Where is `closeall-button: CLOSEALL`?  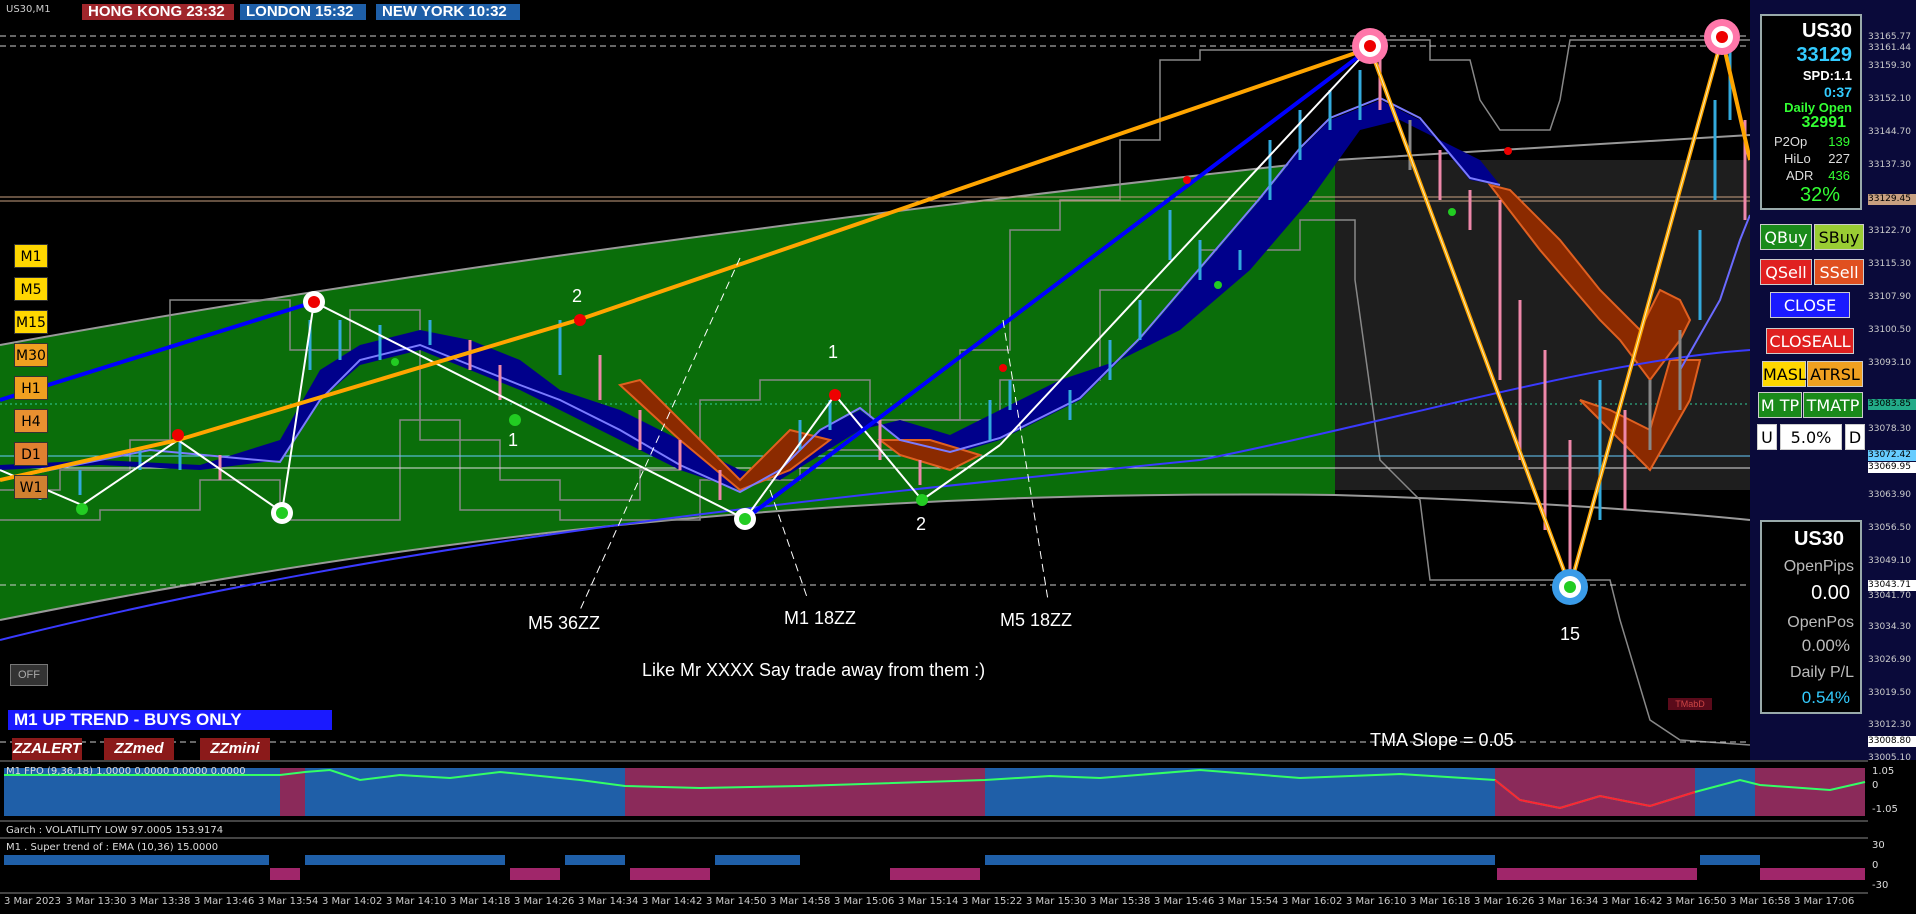
closeall-button: CLOSEALL is located at coordinates (1810, 341).